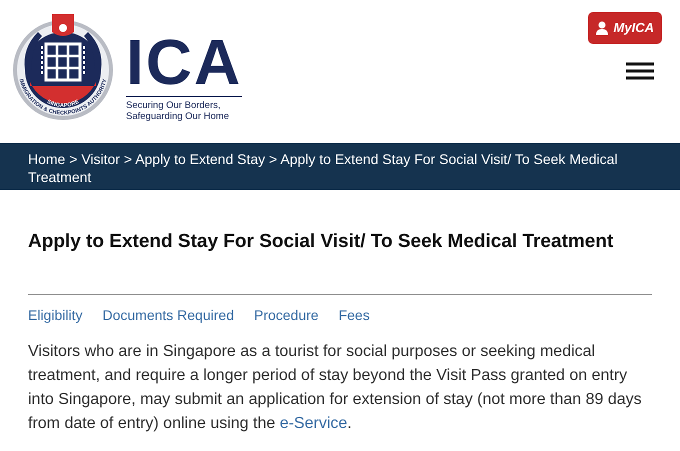 This screenshot has width=680, height=451. I want to click on section-link: Documents Required, so click(168, 315).